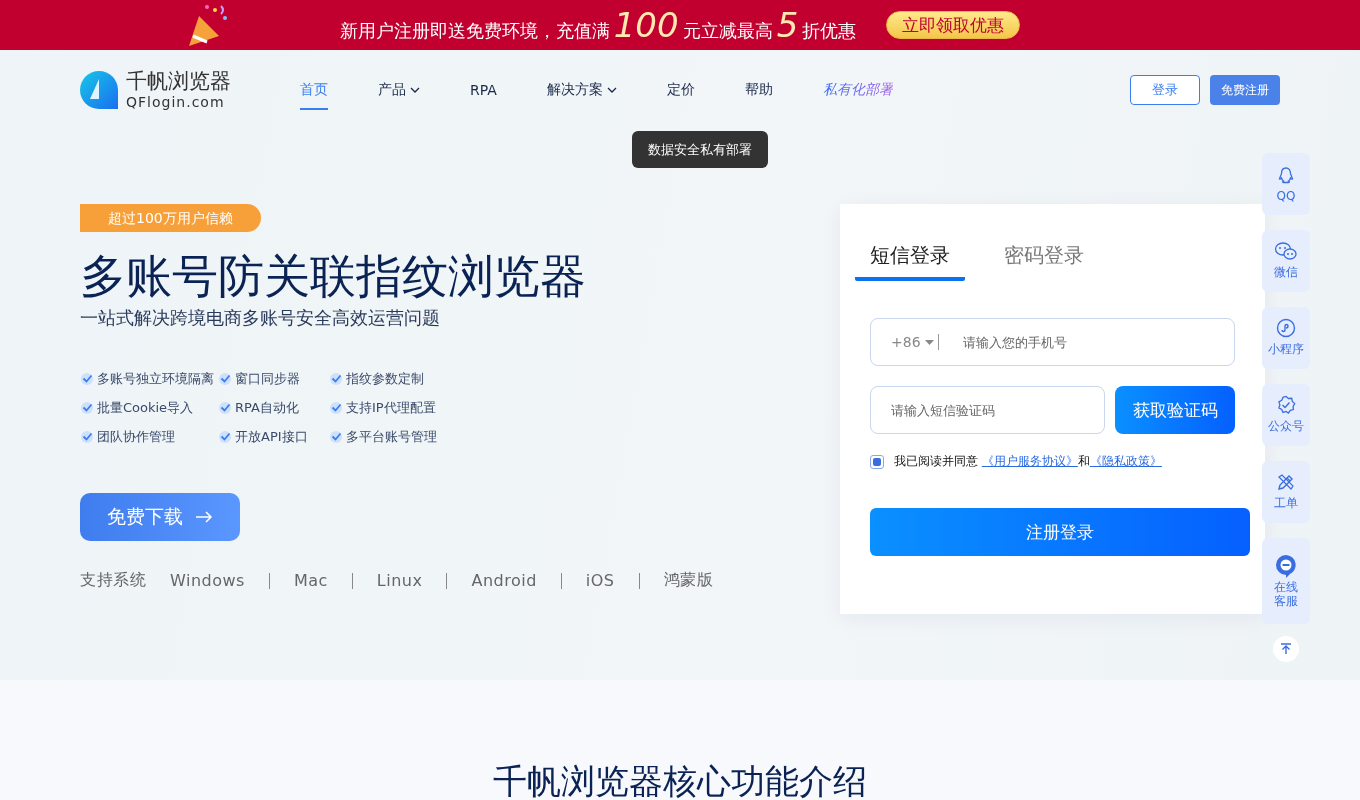 Image resolution: width=1360 pixels, height=800 pixels. I want to click on submit-button: 注册登录, so click(1060, 532).